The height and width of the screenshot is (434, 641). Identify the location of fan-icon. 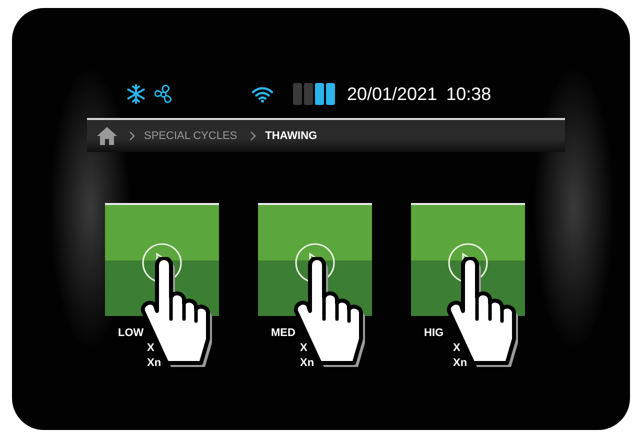
(163, 94).